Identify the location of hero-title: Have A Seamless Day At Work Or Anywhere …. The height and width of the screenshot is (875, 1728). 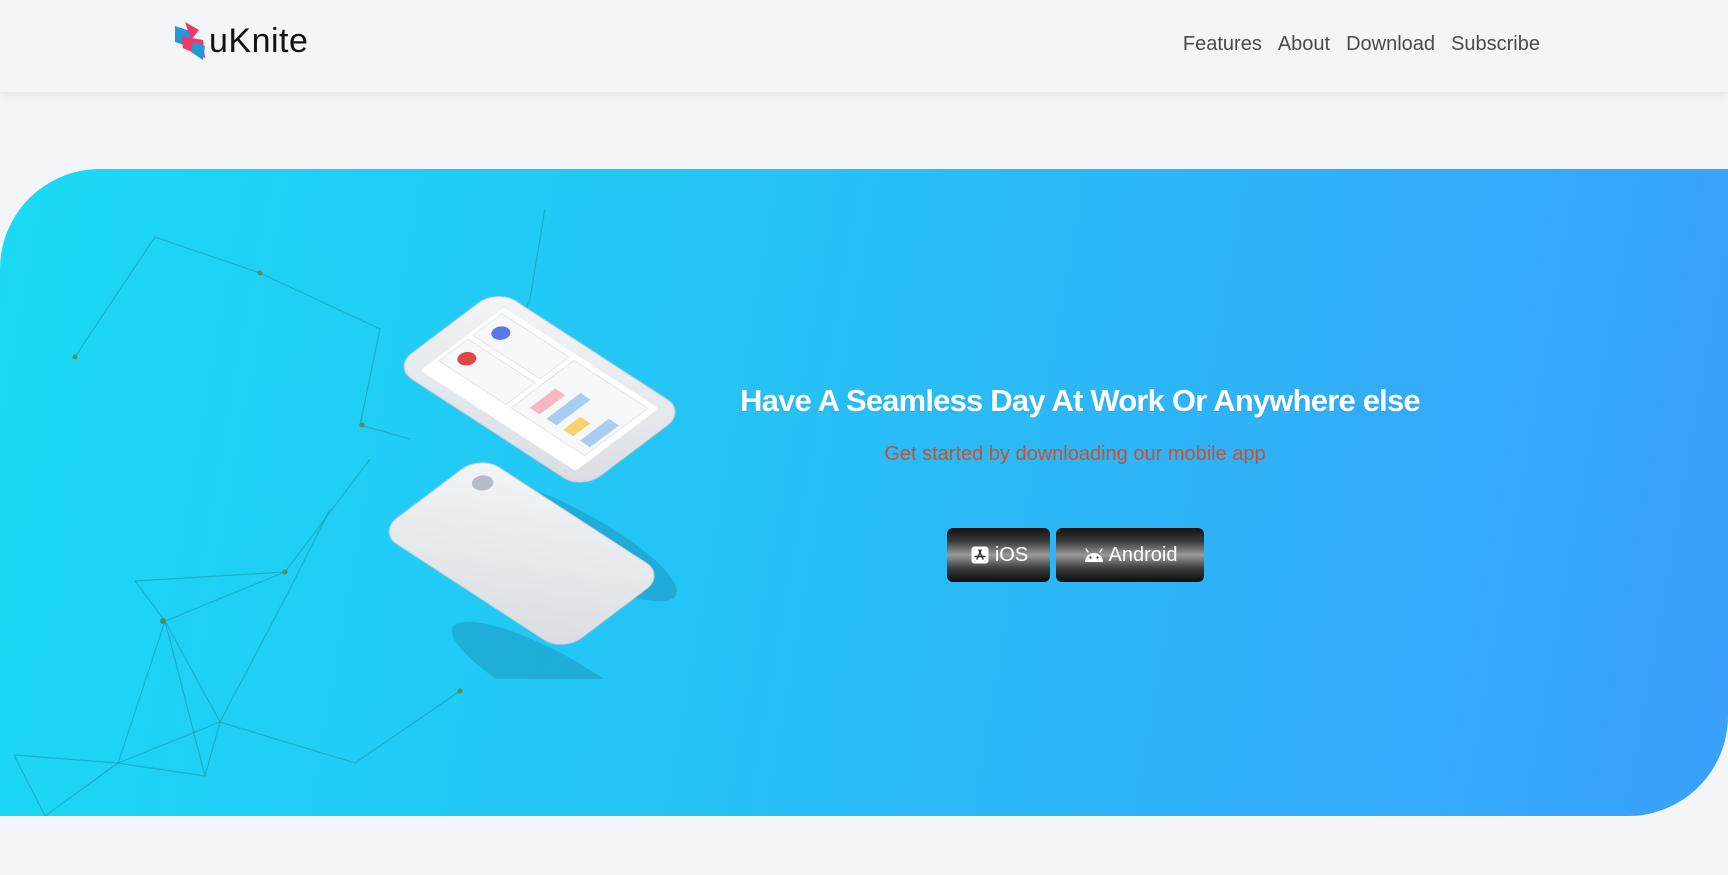
(1080, 400).